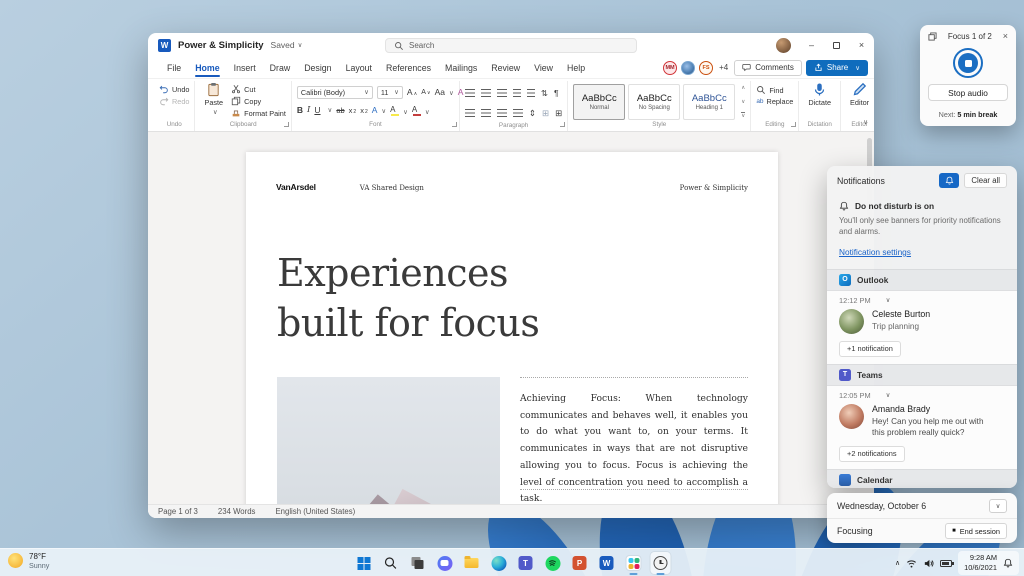 The height and width of the screenshot is (576, 1024). What do you see at coordinates (553, 563) in the screenshot?
I see `spotify-button` at bounding box center [553, 563].